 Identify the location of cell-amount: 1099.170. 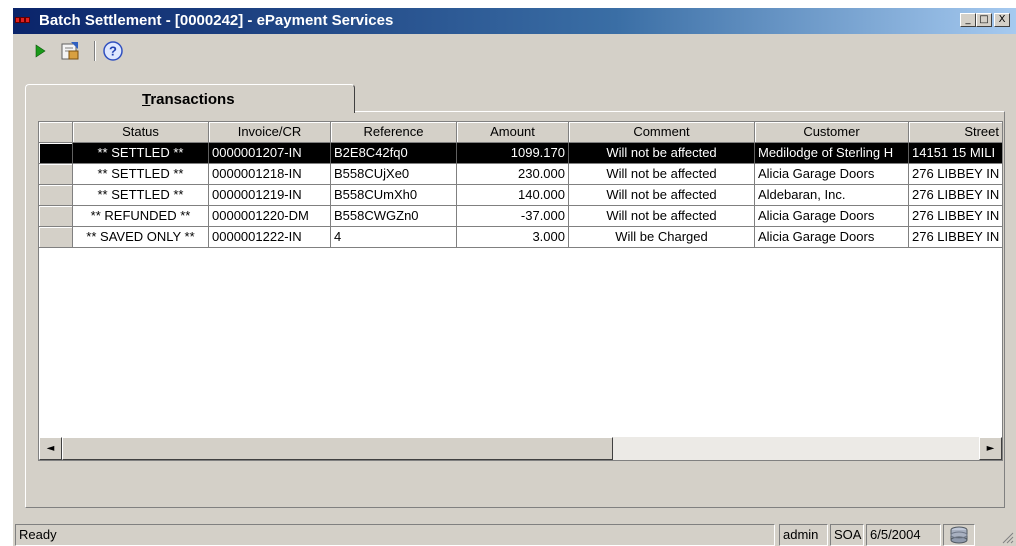
(513, 153).